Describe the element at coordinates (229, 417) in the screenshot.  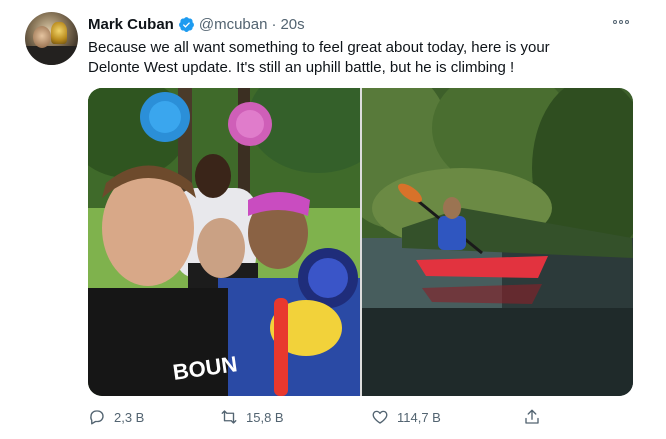
I see `retweet-icon` at that location.